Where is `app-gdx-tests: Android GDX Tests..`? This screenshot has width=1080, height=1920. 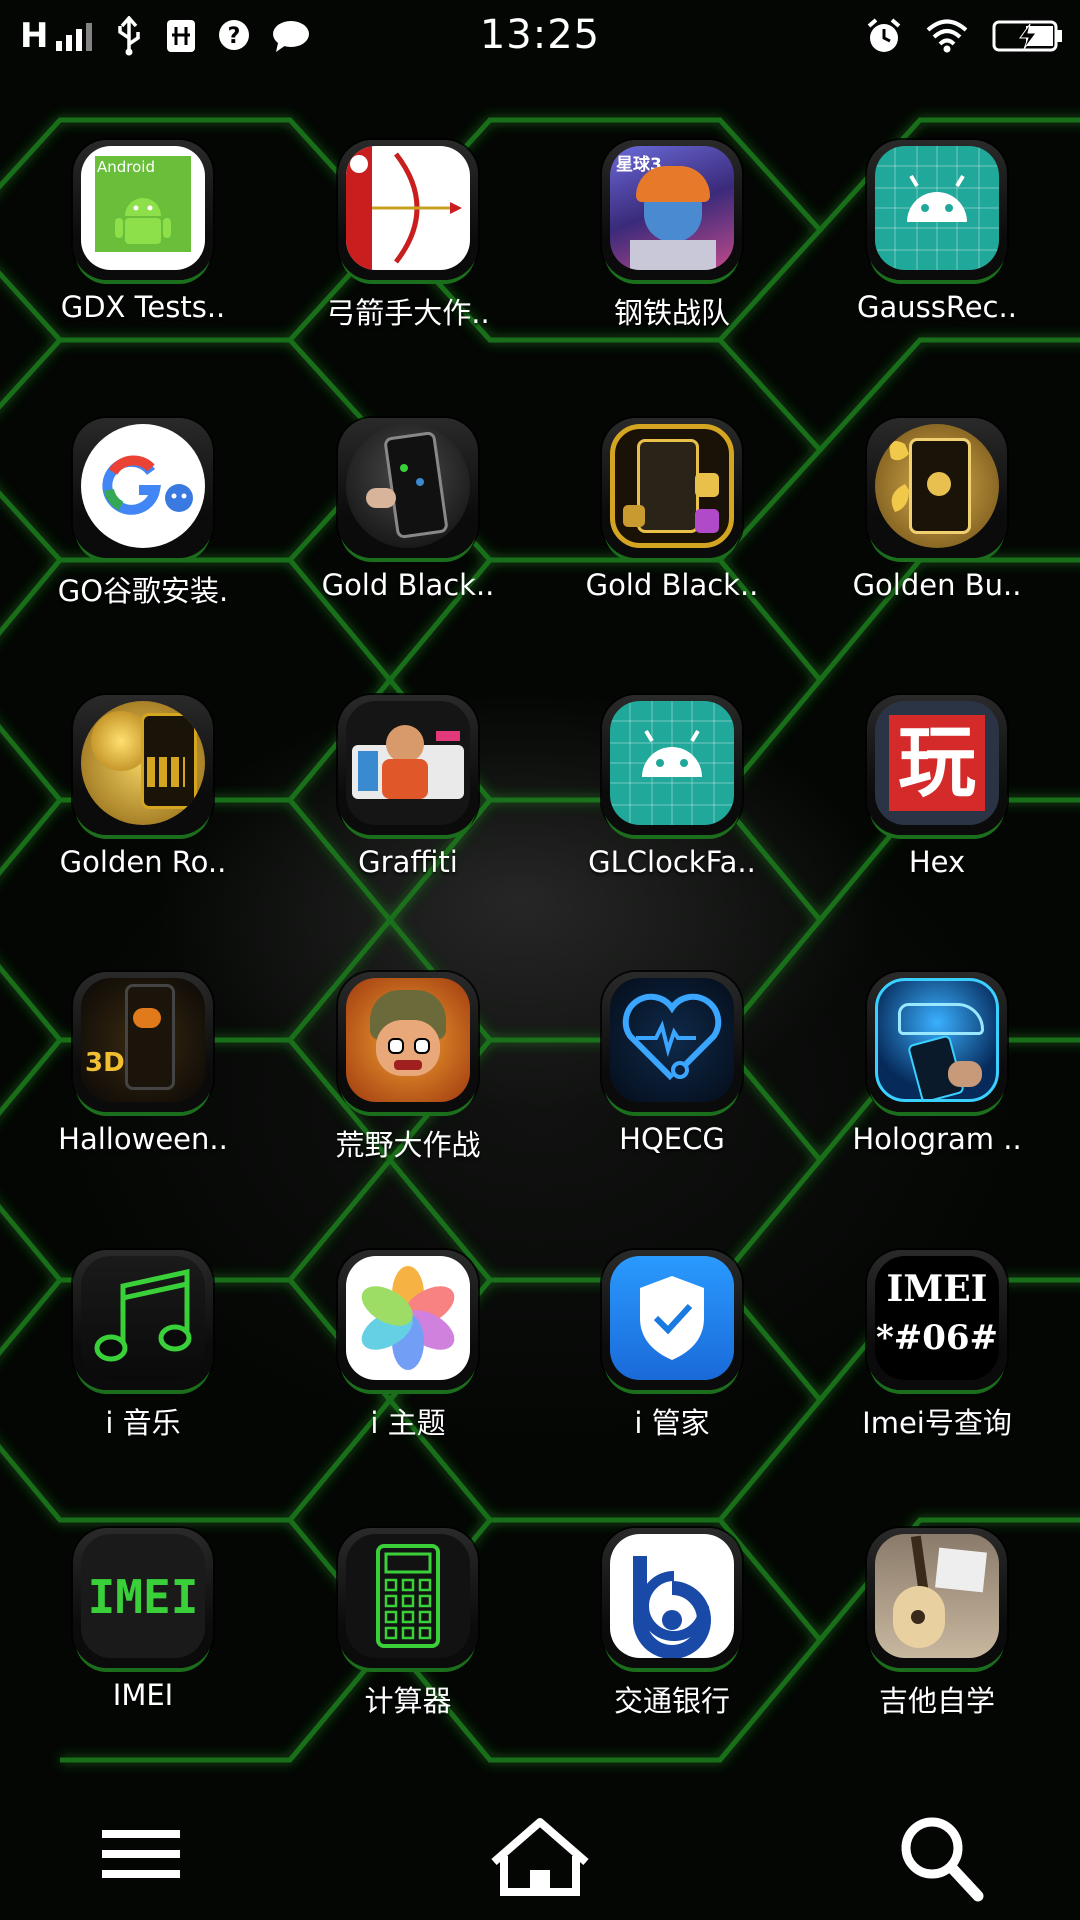
app-gdx-tests: Android GDX Tests.. is located at coordinates (143, 260).